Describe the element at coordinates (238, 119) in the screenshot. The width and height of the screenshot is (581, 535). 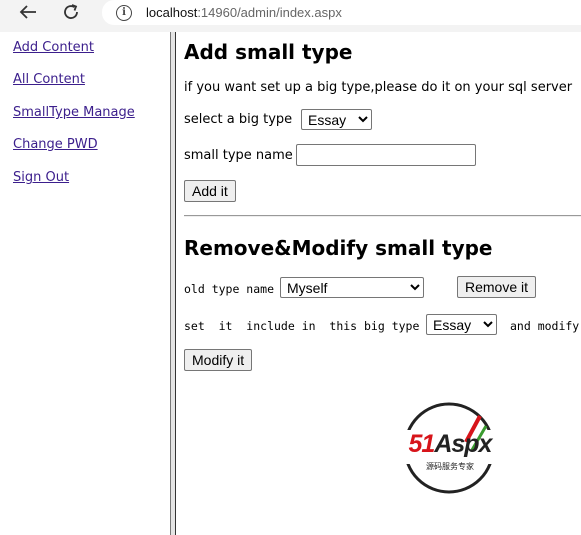
I see `big-type-label: select a big type` at that location.